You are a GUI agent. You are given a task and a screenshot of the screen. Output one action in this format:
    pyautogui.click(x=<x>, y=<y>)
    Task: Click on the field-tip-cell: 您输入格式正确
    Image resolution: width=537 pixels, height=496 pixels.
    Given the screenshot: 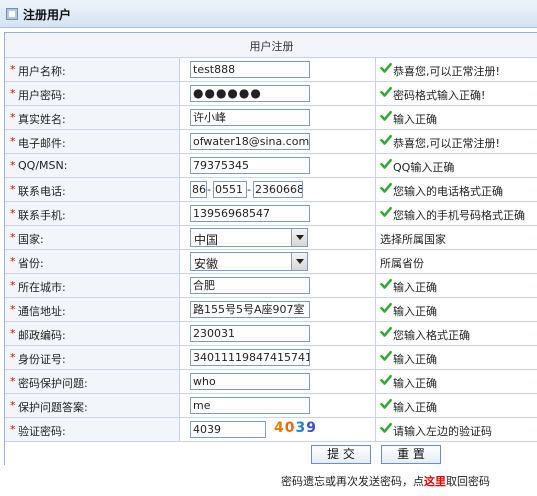 What is the action you would take?
    pyautogui.click(x=456, y=333)
    